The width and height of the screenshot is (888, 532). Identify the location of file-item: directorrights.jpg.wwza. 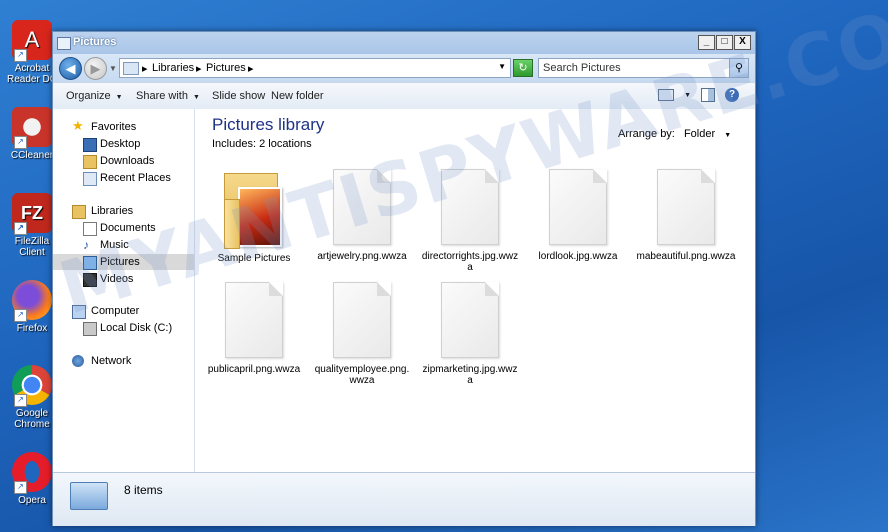
(470, 221).